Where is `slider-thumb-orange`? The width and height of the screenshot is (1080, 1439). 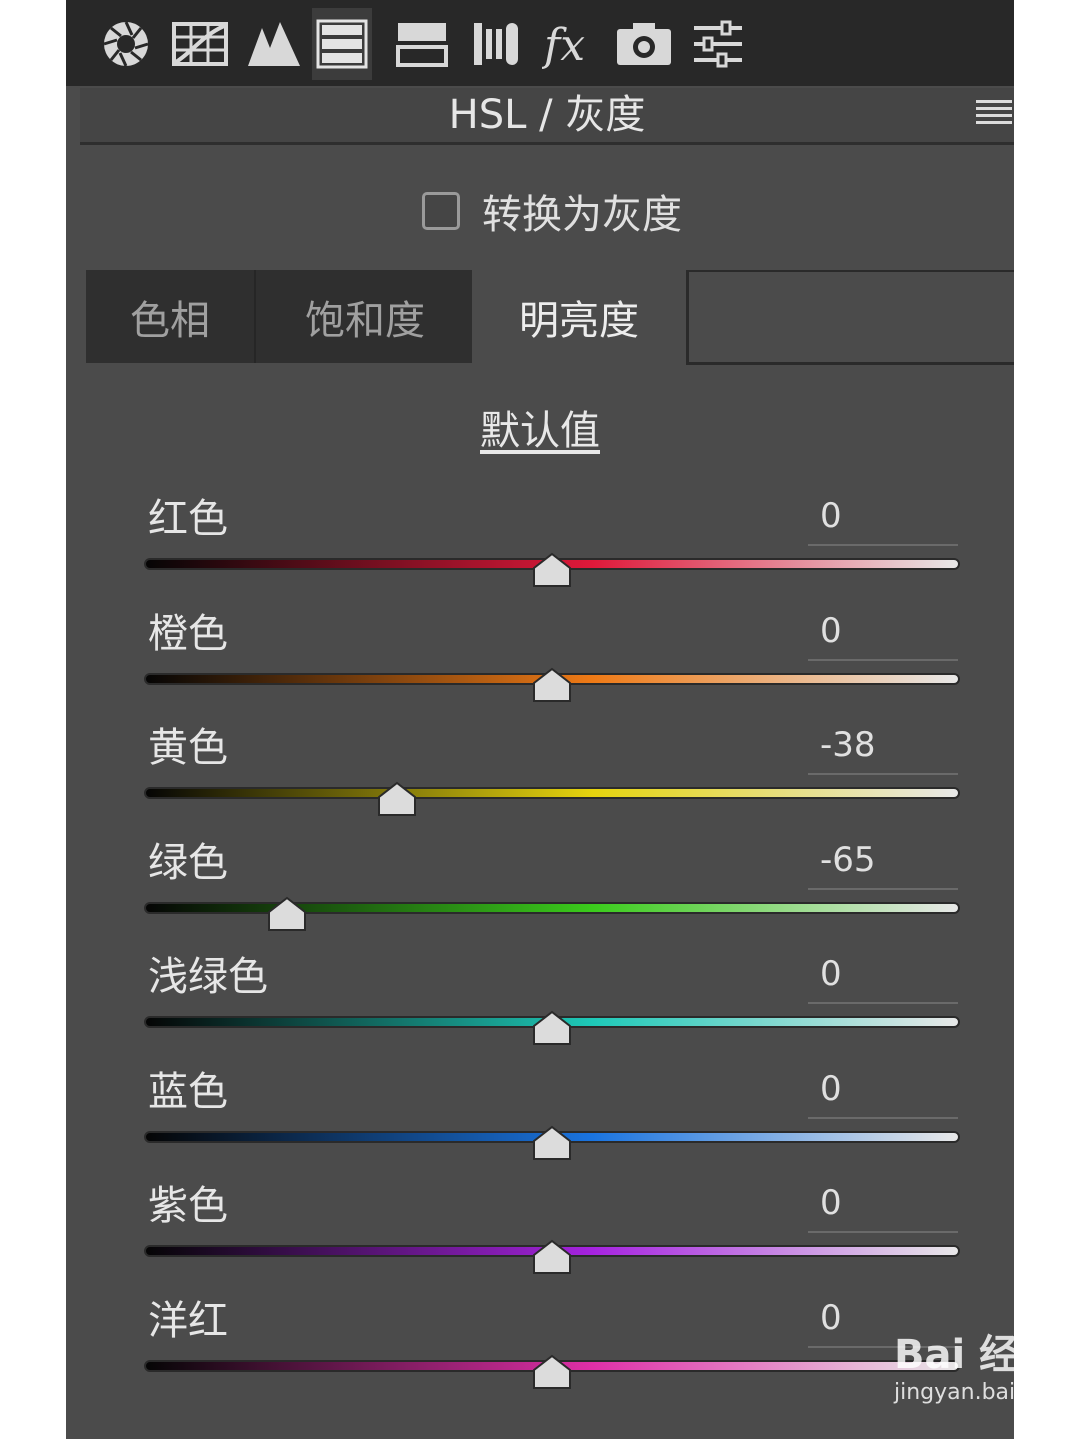
slider-thumb-orange is located at coordinates (552, 685).